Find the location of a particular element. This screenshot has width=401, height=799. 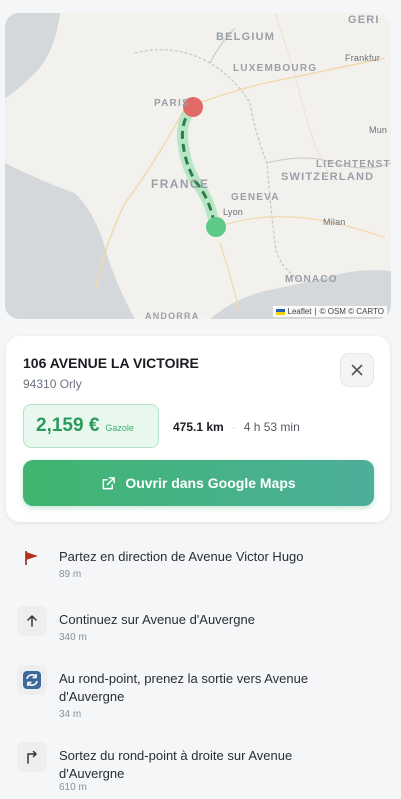

step-distance: 89 m is located at coordinates (70, 574).